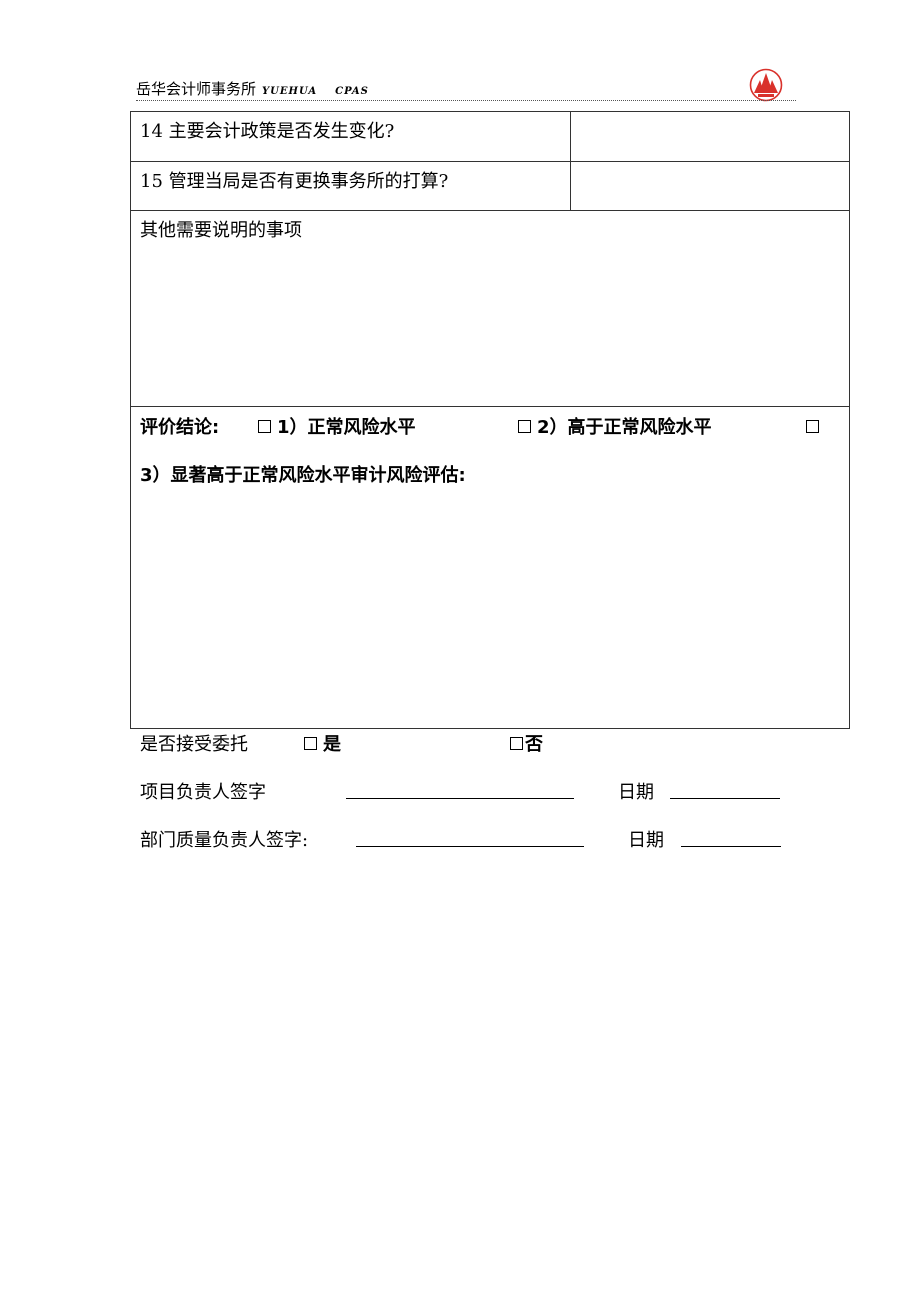 The width and height of the screenshot is (920, 1302). Describe the element at coordinates (351, 186) in the screenshot. I see `question-cell: 15 管理当局是否有更换事务所的打算?` at that location.